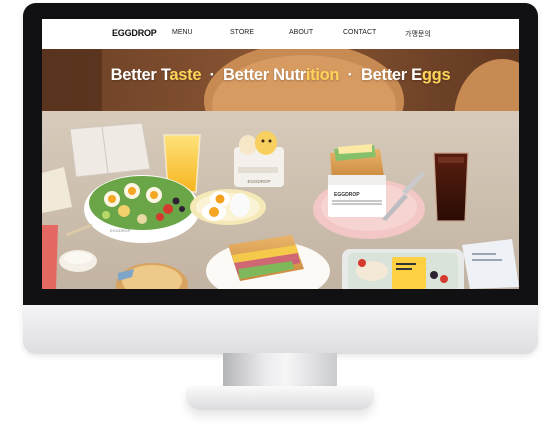  Describe the element at coordinates (280, 34) in the screenshot. I see `site-navbar: EGGDROP MENU STORE ABOUT CONTACT 가맹문의` at that location.